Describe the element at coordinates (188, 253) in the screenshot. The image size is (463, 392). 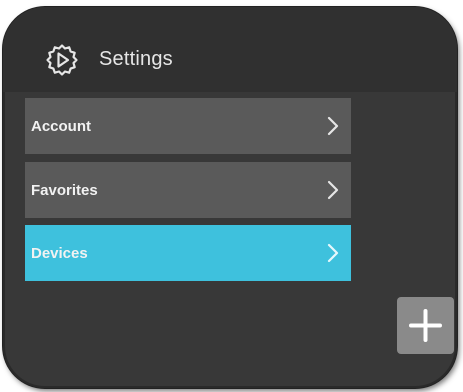
I see `menu-item-devices: Devices` at that location.